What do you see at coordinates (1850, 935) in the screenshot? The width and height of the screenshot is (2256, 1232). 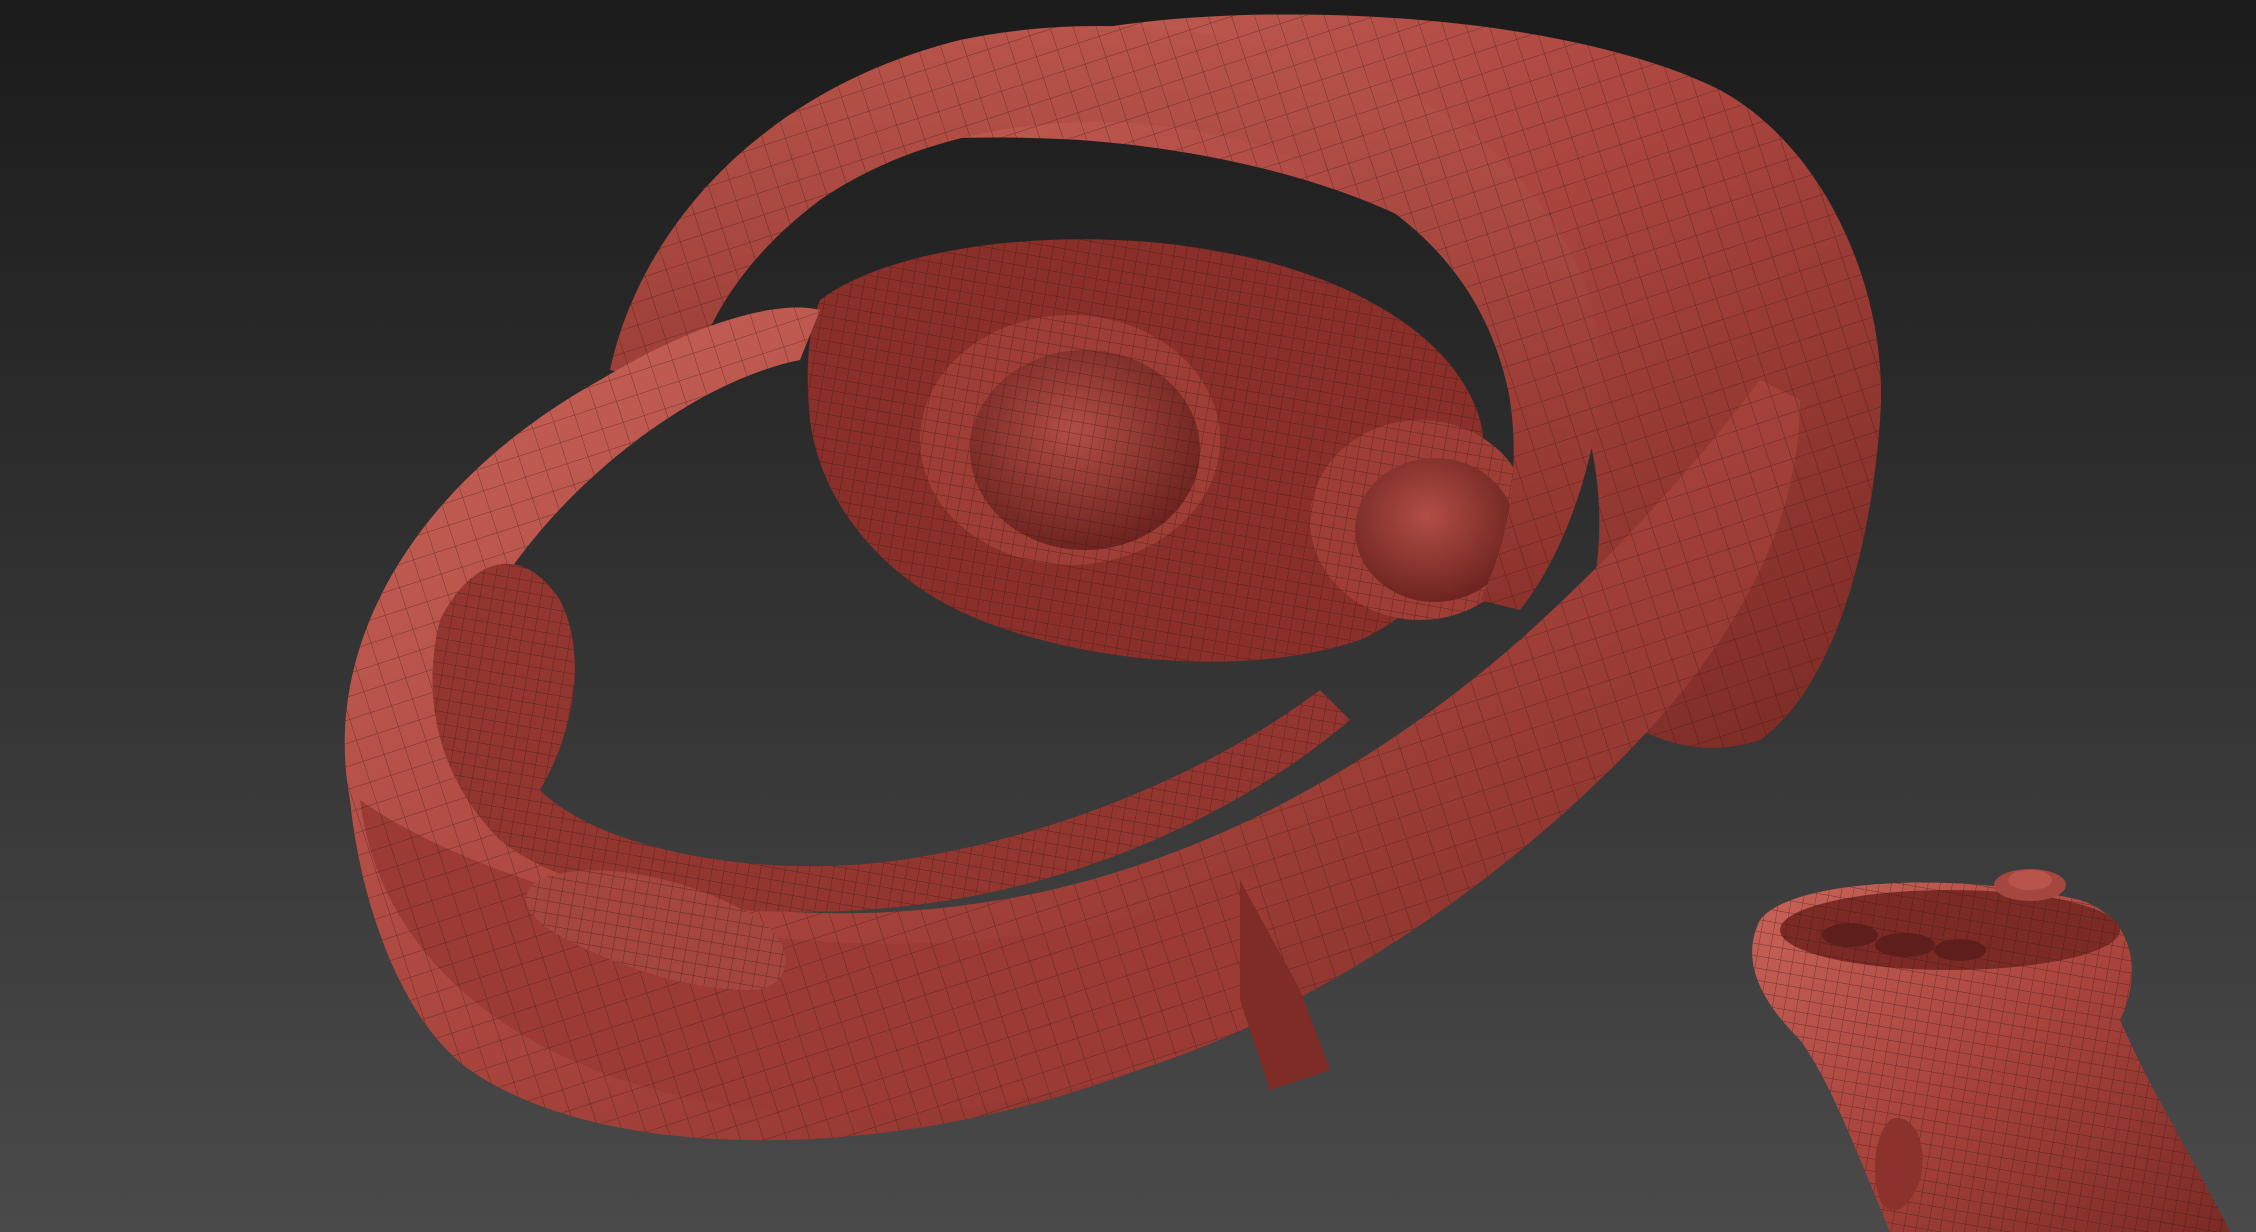 I see `controller-button-a` at bounding box center [1850, 935].